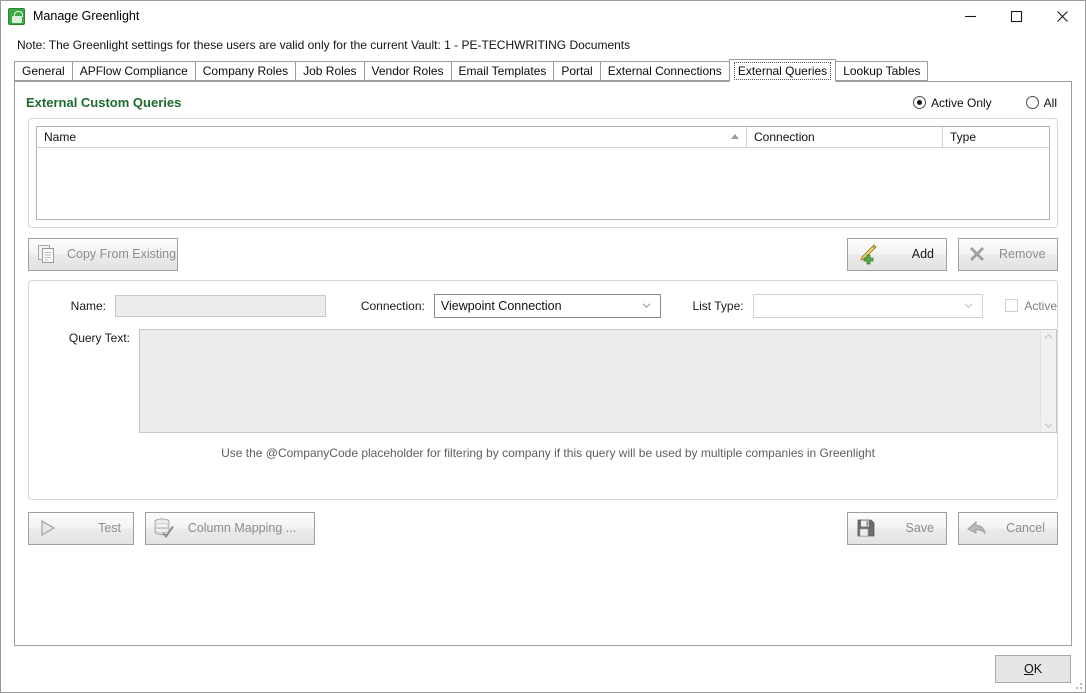 Image resolution: width=1086 pixels, height=693 pixels. What do you see at coordinates (81, 528) in the screenshot?
I see `test-button: Test` at bounding box center [81, 528].